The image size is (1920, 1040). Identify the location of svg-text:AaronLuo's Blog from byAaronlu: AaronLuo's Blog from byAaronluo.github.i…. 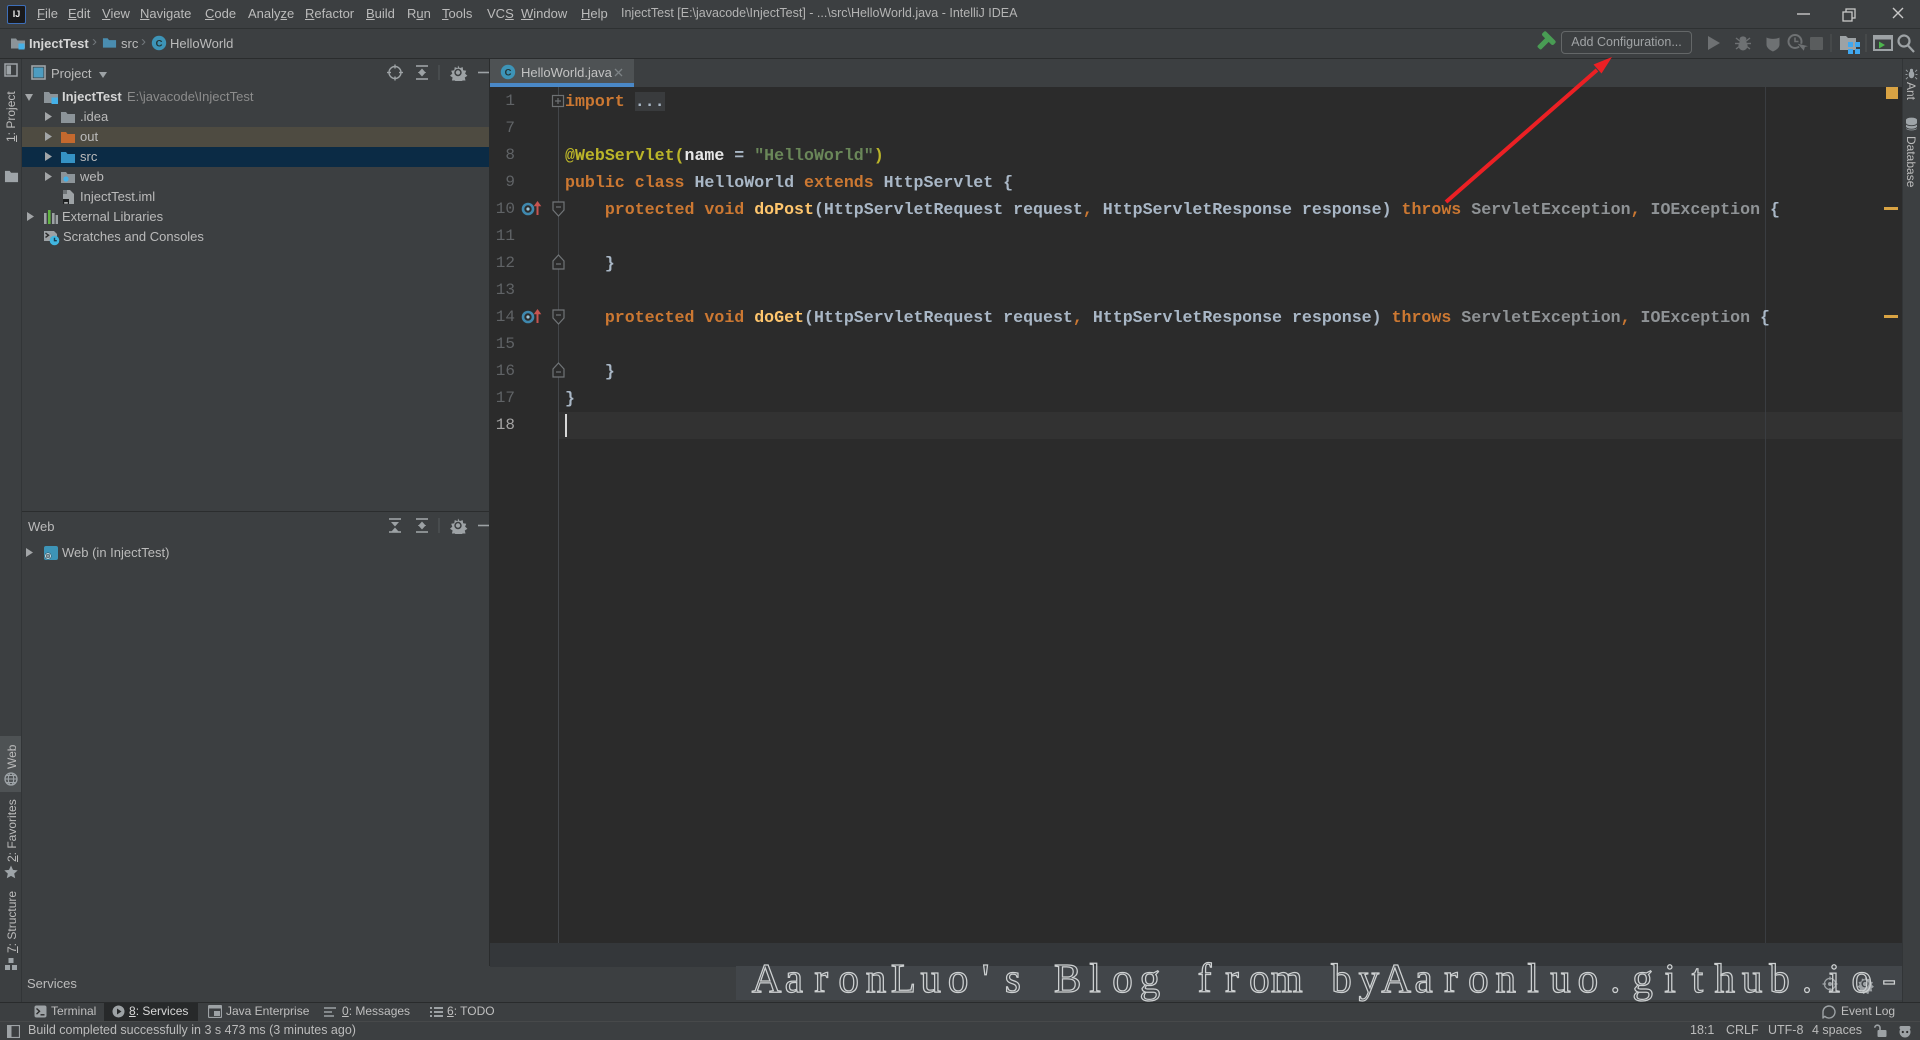
(1324, 978).